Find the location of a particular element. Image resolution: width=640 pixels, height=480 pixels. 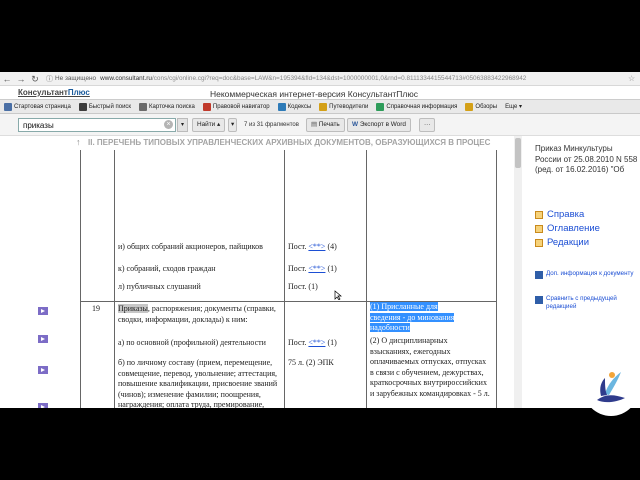

bookmark-star-icon: ☆ is located at coordinates (634, 78).